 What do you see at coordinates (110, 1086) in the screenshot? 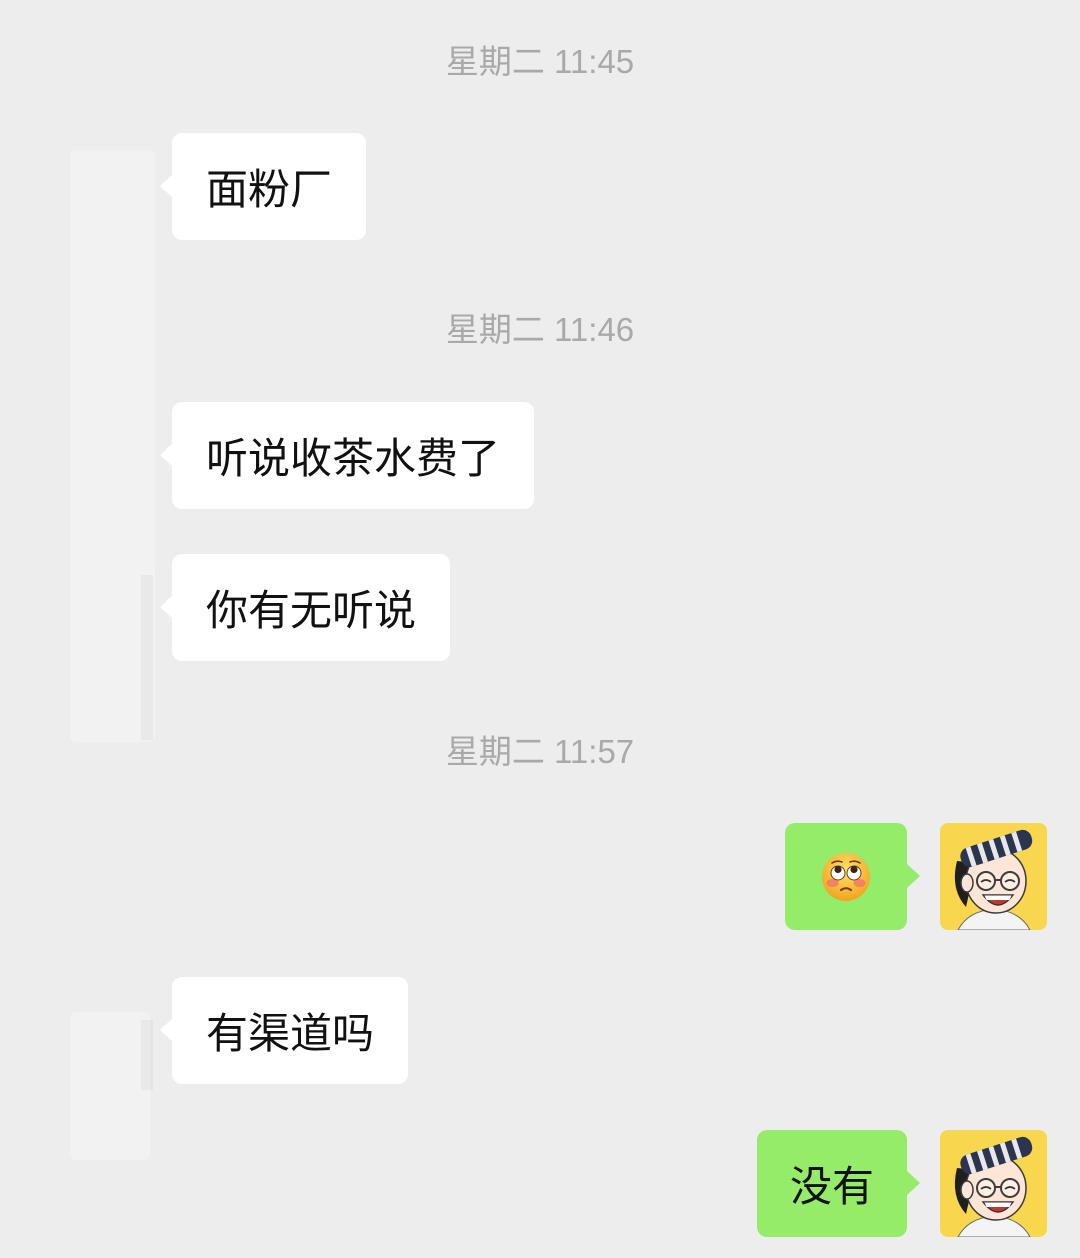
I see `redacted-avatar` at bounding box center [110, 1086].